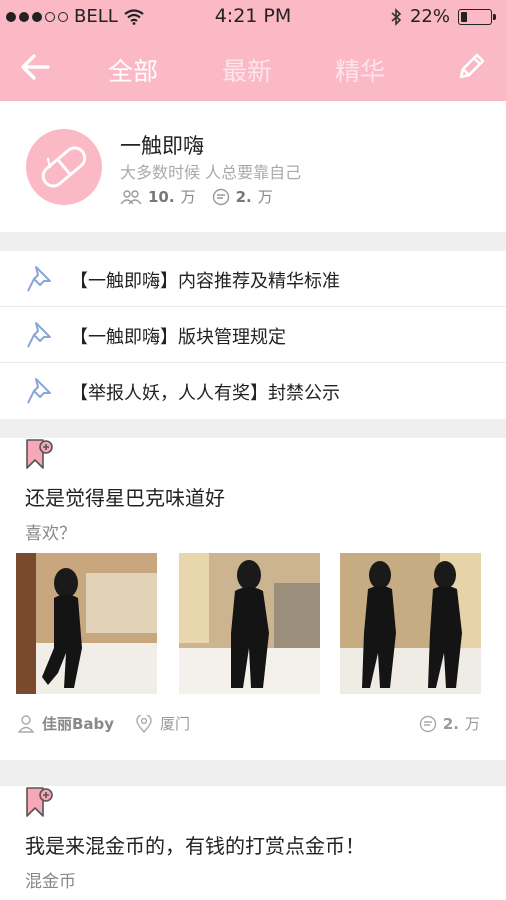 The height and width of the screenshot is (900, 506). Describe the element at coordinates (211, 172) in the screenshot. I see `group-description: 大多数时候 人总要靠自己` at that location.